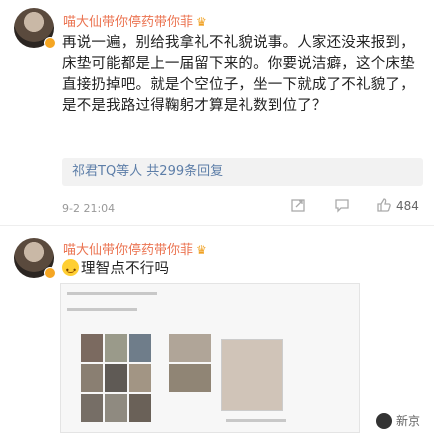 This screenshot has height=438, width=434. What do you see at coordinates (383, 420) in the screenshot?
I see `watermark-logo-icon` at bounding box center [383, 420].